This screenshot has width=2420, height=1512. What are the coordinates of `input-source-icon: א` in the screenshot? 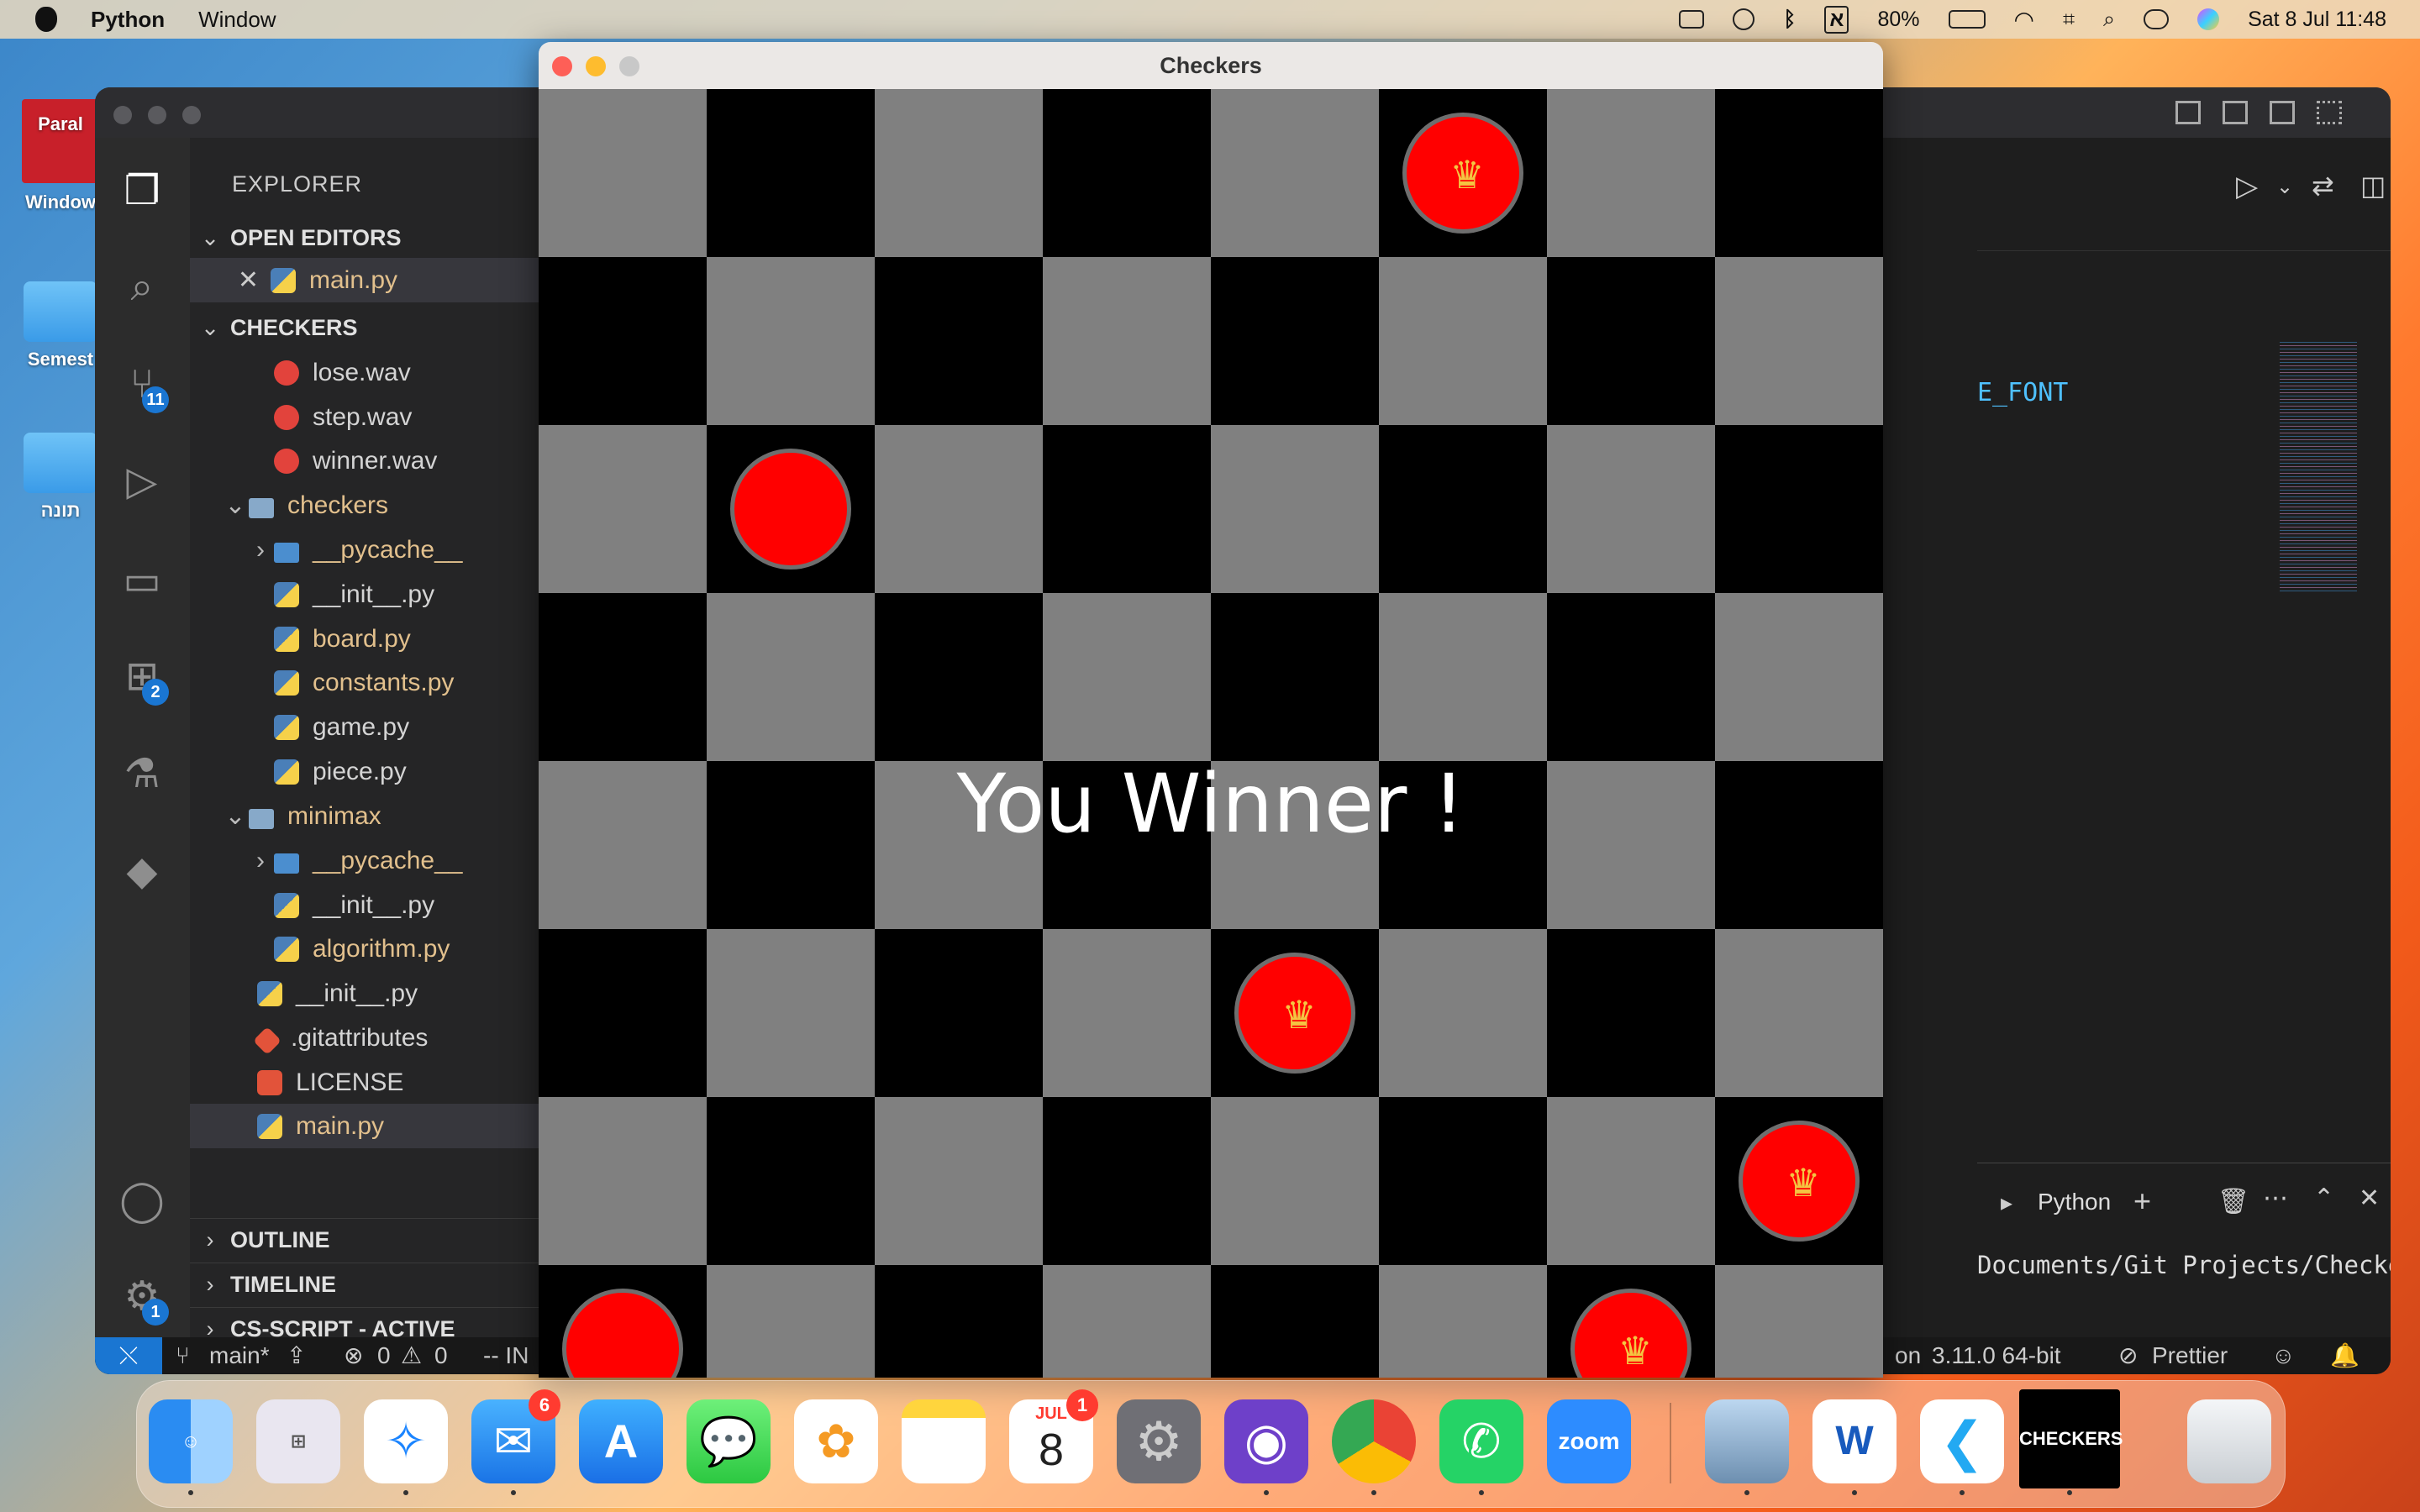 It's located at (1836, 19).